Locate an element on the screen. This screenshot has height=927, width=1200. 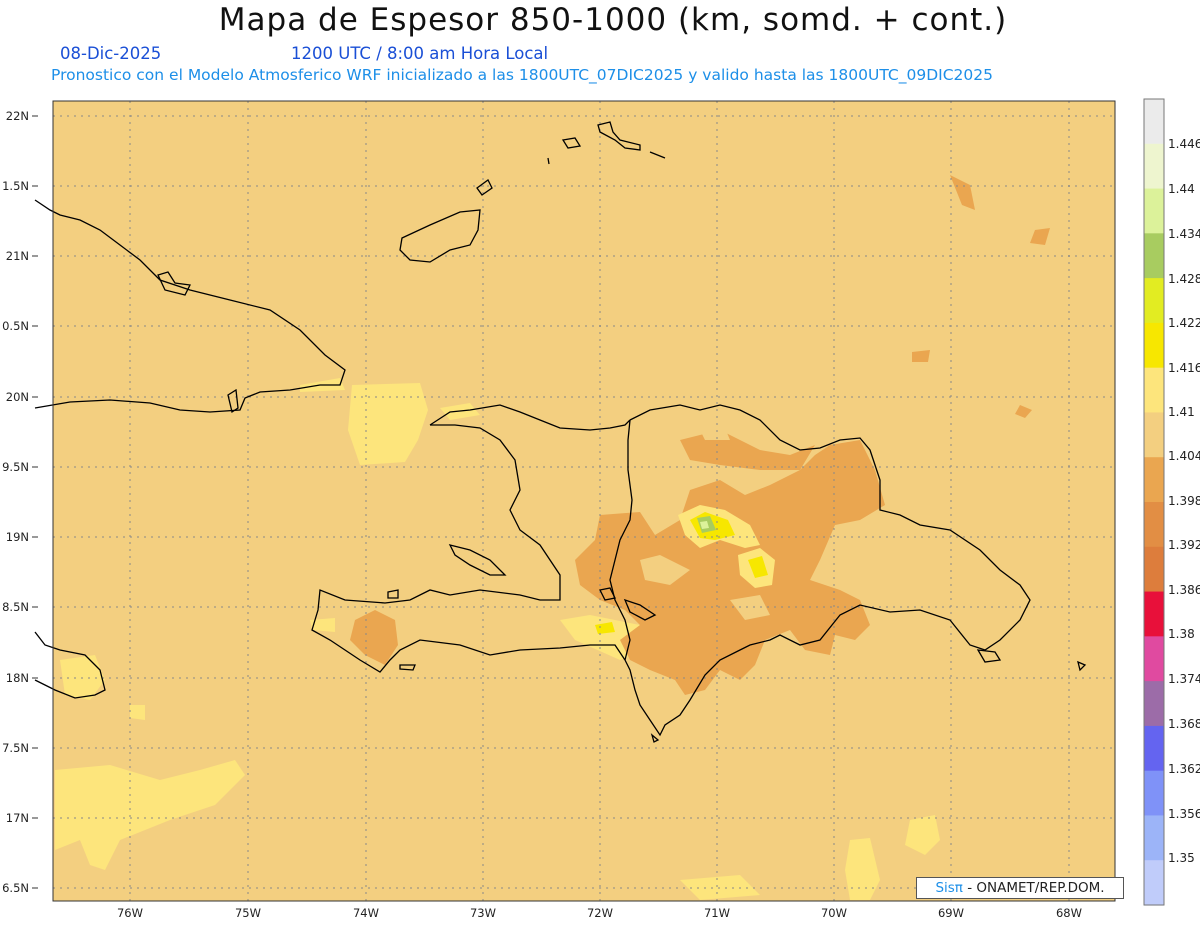
credit-box: Sisπ - ONAMET/REP.DOM. is located at coordinates (1020, 888).